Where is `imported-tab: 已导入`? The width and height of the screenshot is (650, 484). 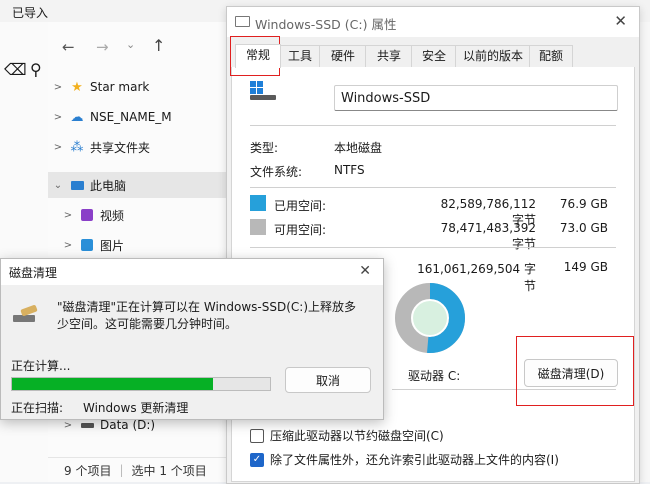
imported-tab: 已导入 is located at coordinates (30, 12).